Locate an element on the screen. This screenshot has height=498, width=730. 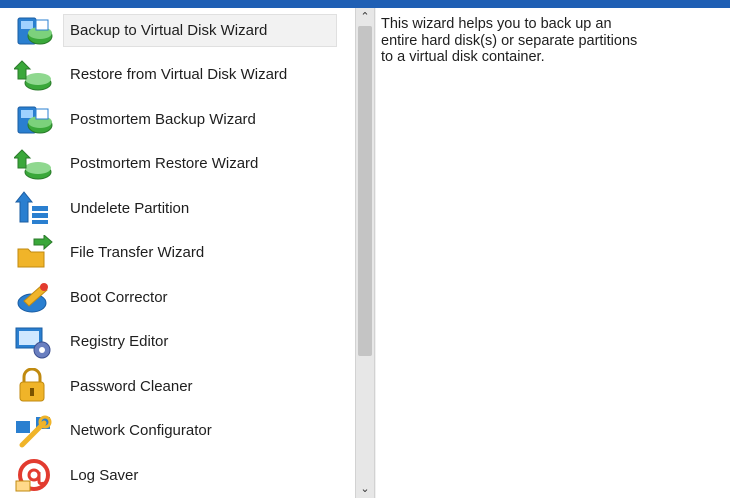
list-item-label: Boot Corrector is located at coordinates (119, 297).